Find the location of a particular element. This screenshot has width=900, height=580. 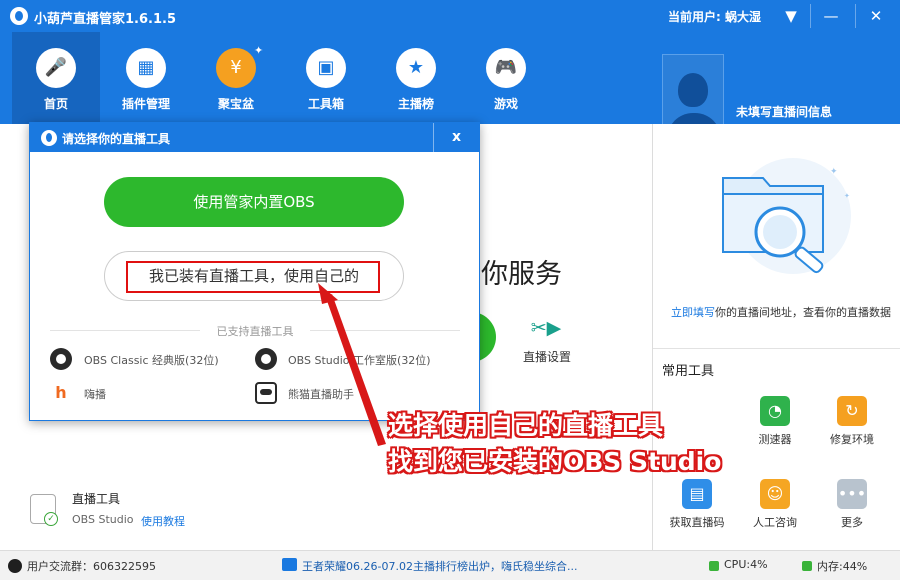

qq-icon is located at coordinates (15, 566).